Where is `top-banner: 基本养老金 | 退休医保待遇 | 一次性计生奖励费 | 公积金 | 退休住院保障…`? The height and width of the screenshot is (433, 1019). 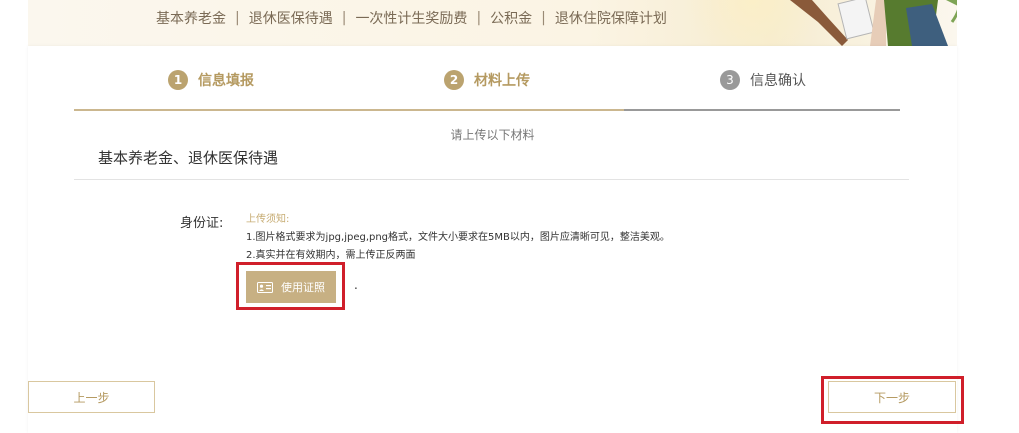 top-banner: 基本养老金 | 退休医保待遇 | 一次性计生奖励费 | 公积金 | 退休住院保障… is located at coordinates (492, 23).